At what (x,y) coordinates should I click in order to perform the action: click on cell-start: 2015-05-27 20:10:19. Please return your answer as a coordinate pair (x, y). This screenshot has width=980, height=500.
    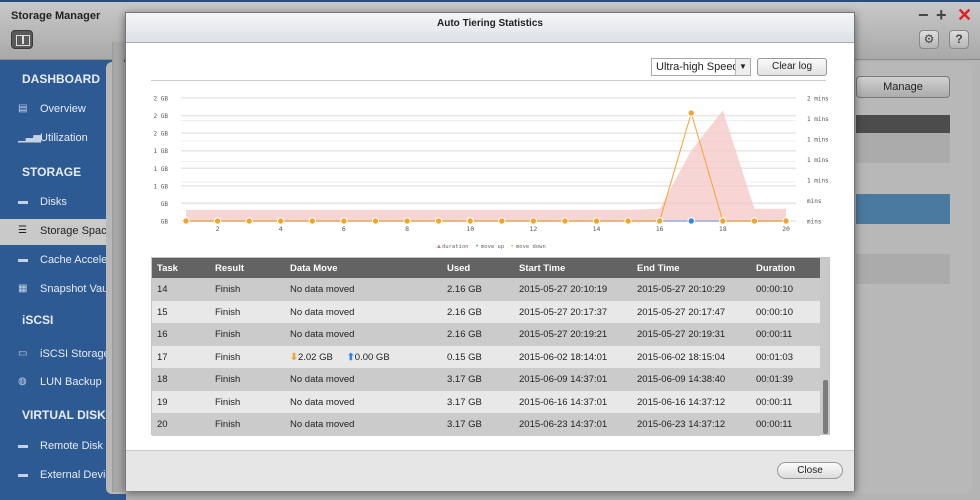
    Looking at the image, I should click on (563, 289).